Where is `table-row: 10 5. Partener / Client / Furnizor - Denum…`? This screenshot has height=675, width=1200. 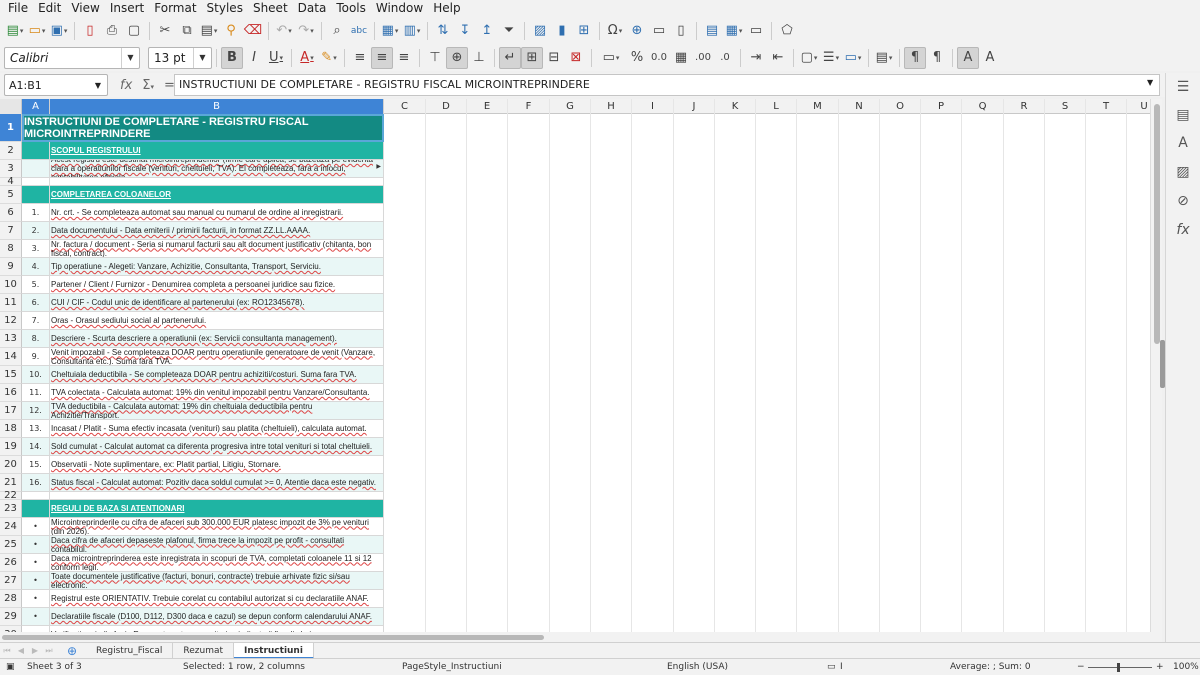 table-row: 10 5. Partener / Client / Furnizor - Denum… is located at coordinates (581, 285).